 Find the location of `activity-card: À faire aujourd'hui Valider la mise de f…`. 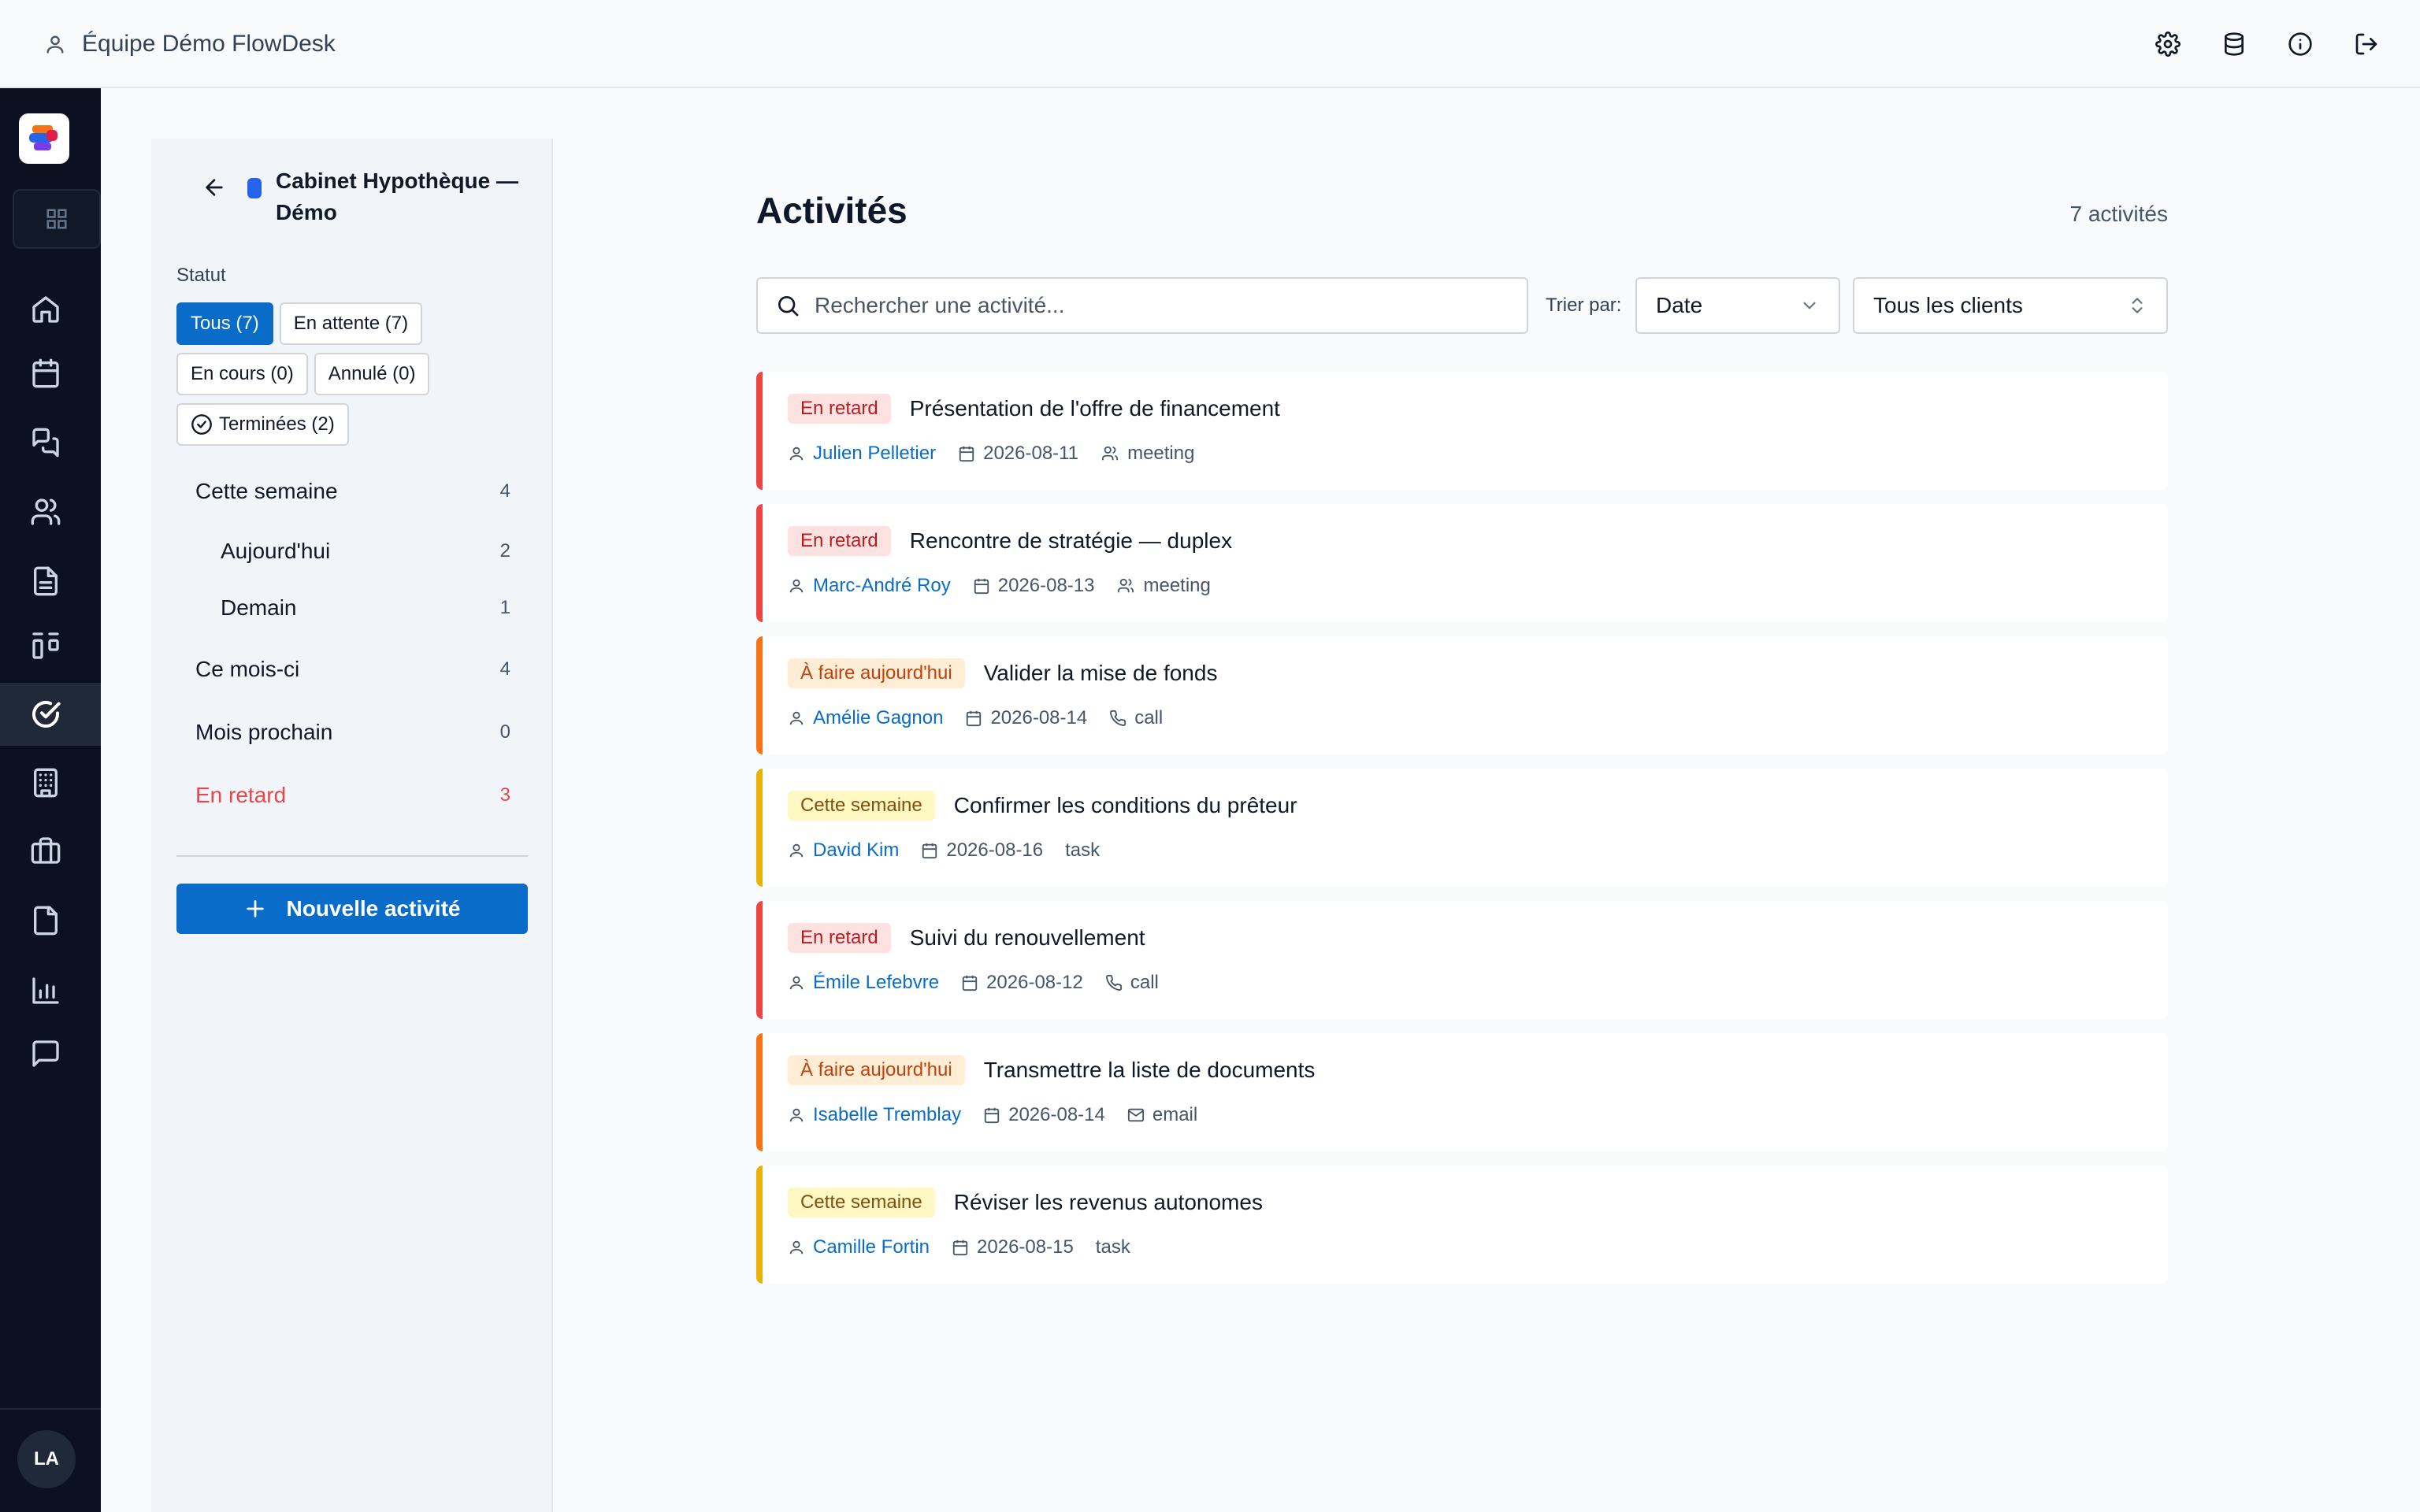

activity-card: À faire aujourd'hui Valider la mise de f… is located at coordinates (1462, 695).